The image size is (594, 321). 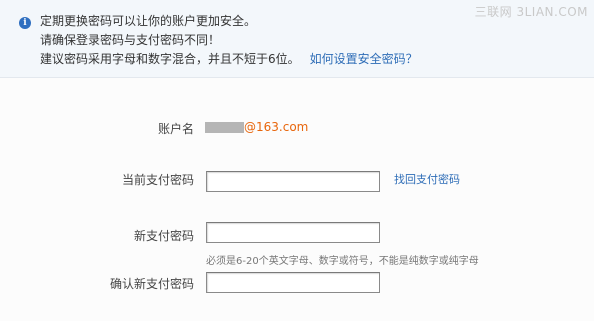 What do you see at coordinates (364, 59) in the screenshot?
I see `how-to-set-secure-password-link: 如何设置安全密码？` at bounding box center [364, 59].